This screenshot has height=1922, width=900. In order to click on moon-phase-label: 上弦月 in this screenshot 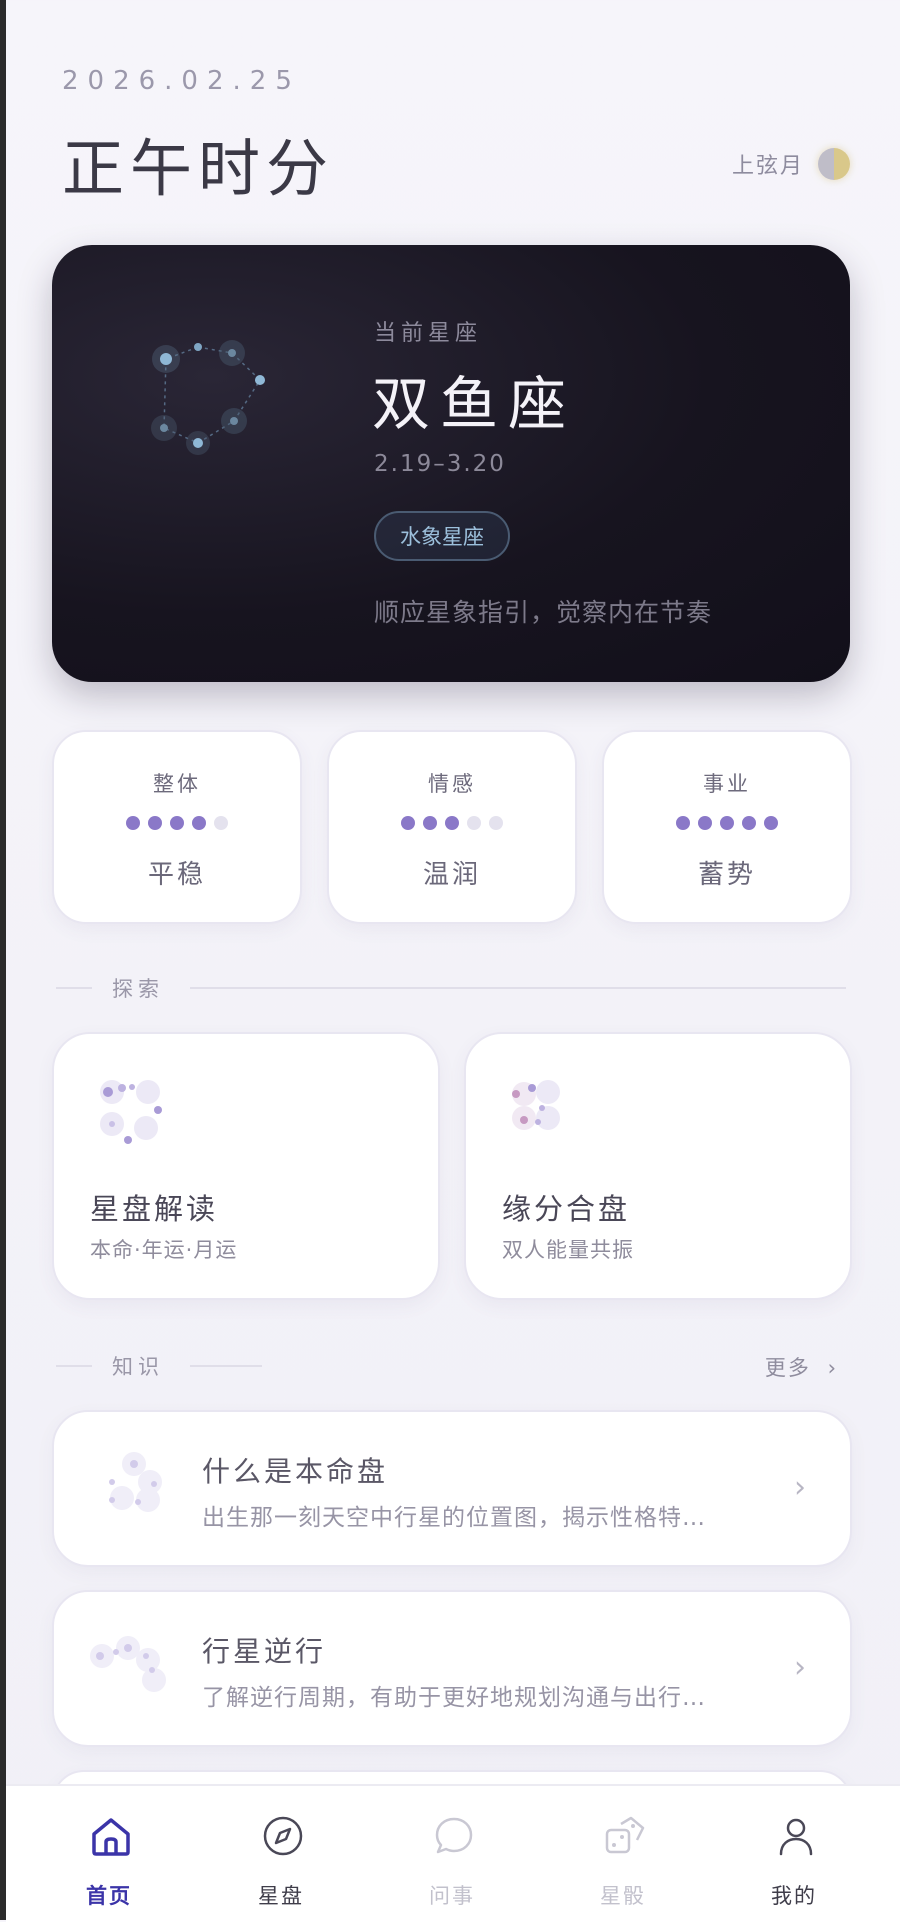, I will do `click(767, 166)`.